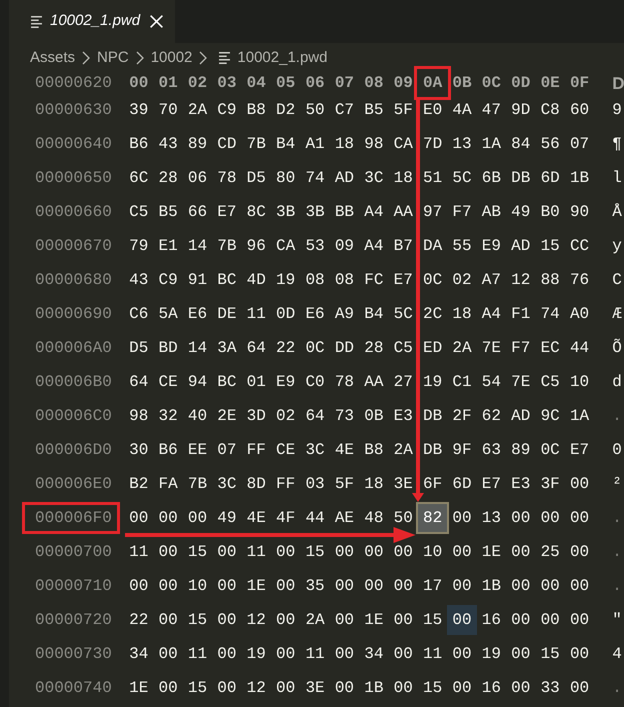 This screenshot has height=707, width=624. I want to click on breadcrumb-item: 10002, so click(171, 58).